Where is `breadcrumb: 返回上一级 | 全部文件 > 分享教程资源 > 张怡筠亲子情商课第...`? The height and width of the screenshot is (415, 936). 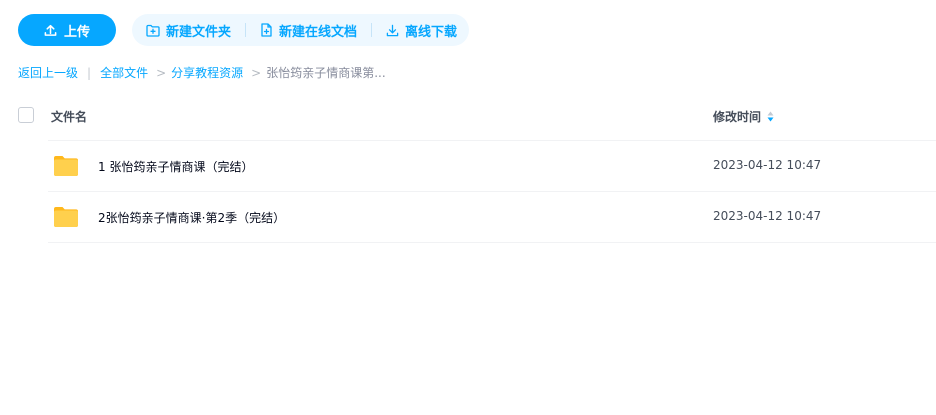 breadcrumb: 返回上一级 | 全部文件 > 分享教程资源 > 张怡筠亲子情商课第... is located at coordinates (202, 72).